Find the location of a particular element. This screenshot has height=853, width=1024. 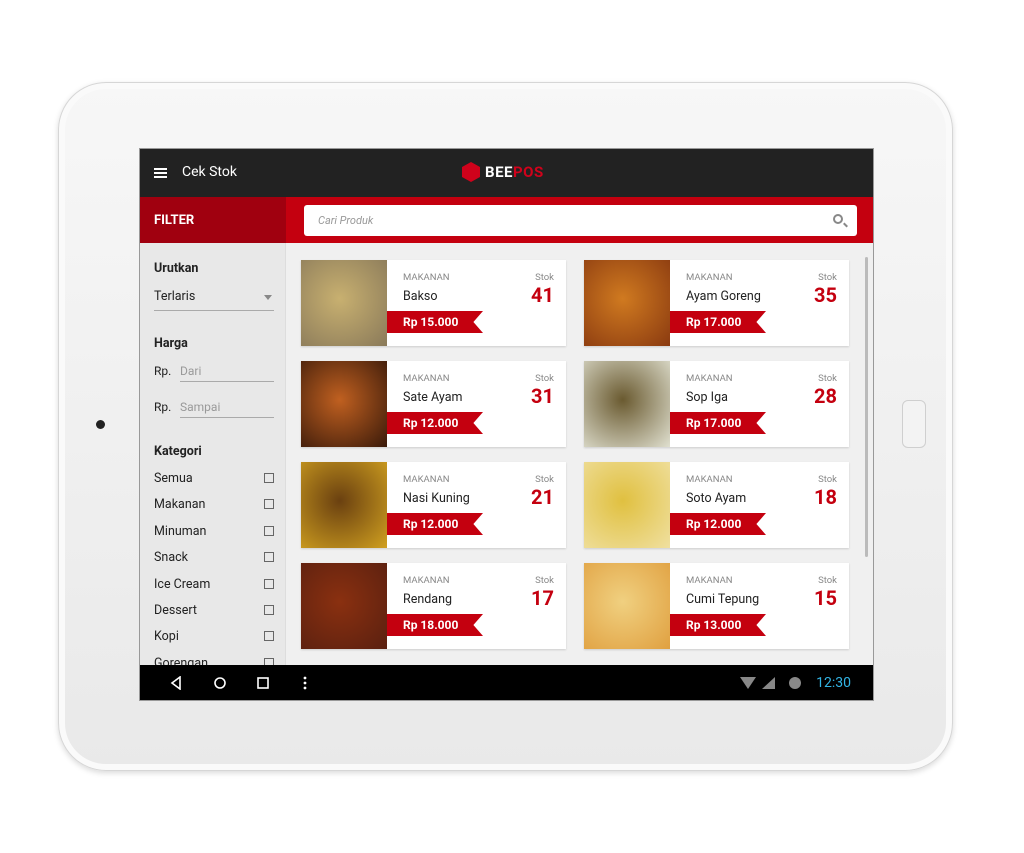

price-from-input: Dari is located at coordinates (227, 373).